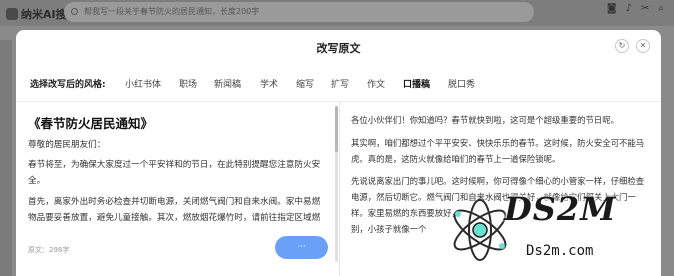 The width and height of the screenshot is (674, 276). I want to click on document-title: 《春节防火居民通知》, so click(91, 123).